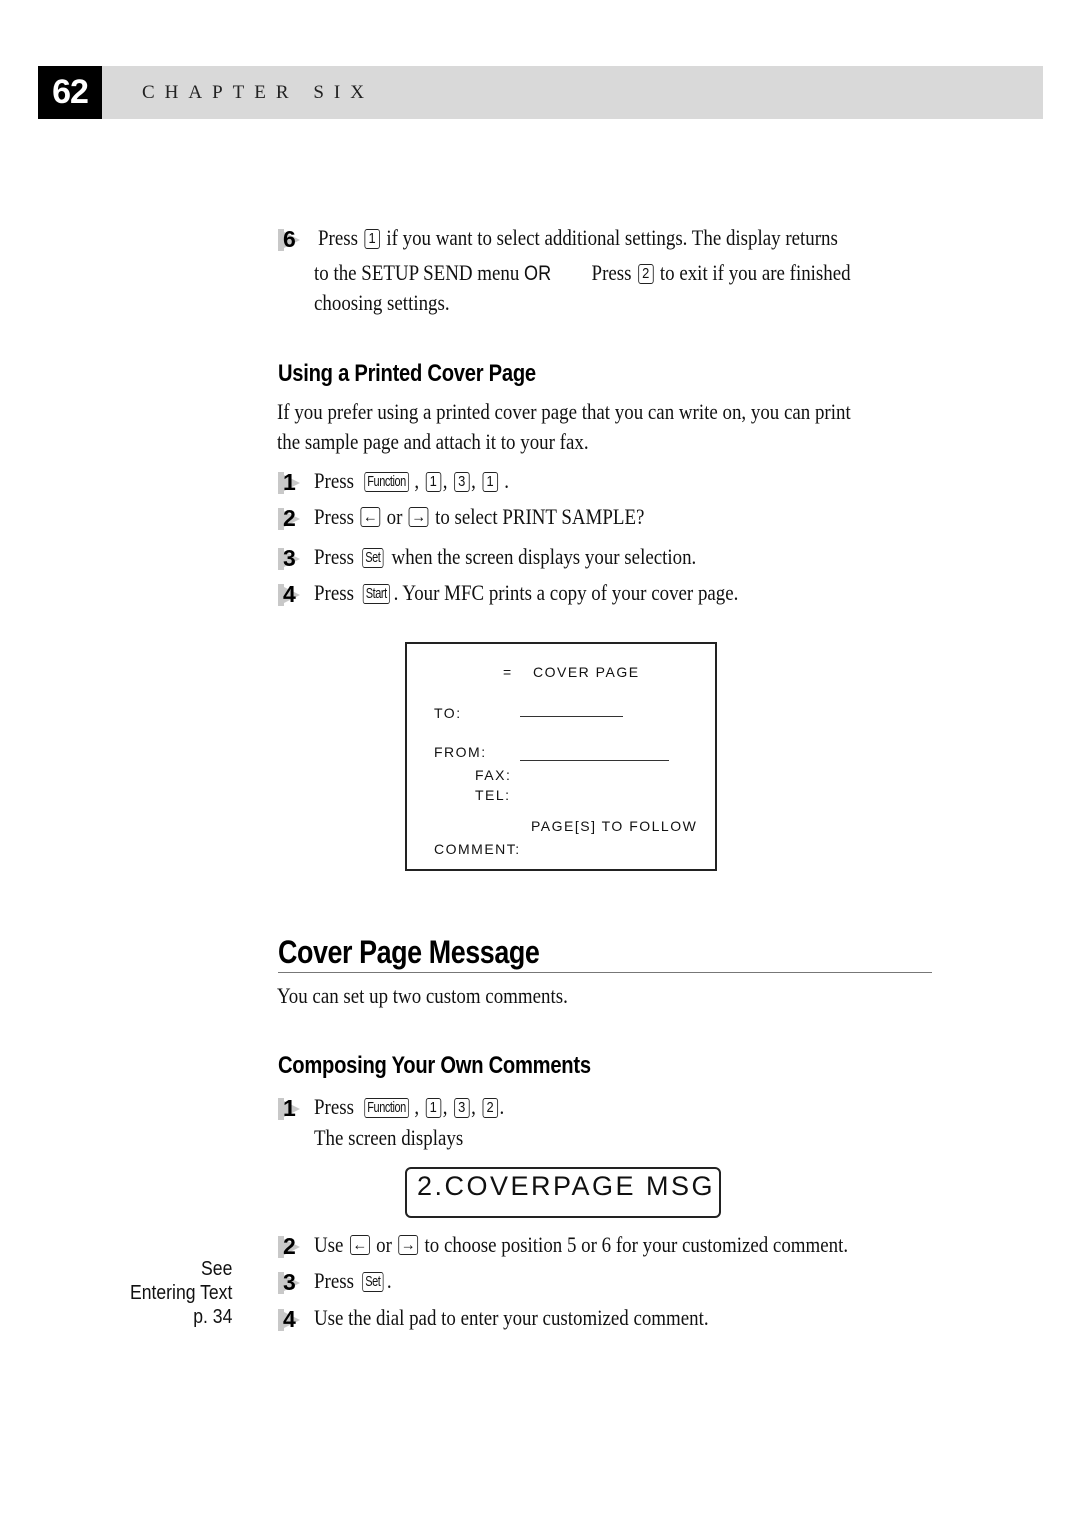 The height and width of the screenshot is (1519, 1080). Describe the element at coordinates (586, 672) in the screenshot. I see `cover-title: COVER PAGE` at that location.